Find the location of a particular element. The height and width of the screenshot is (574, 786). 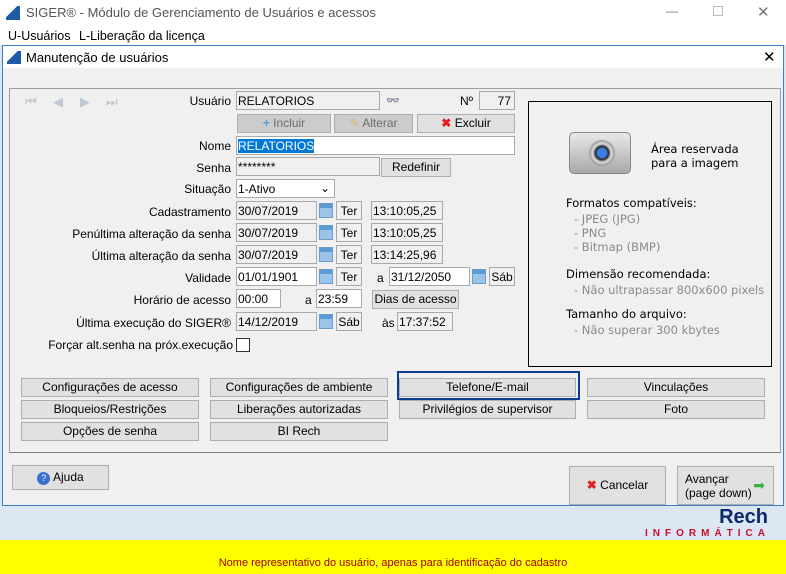

dialog-title: Manutenção de usuários is located at coordinates (97, 57).